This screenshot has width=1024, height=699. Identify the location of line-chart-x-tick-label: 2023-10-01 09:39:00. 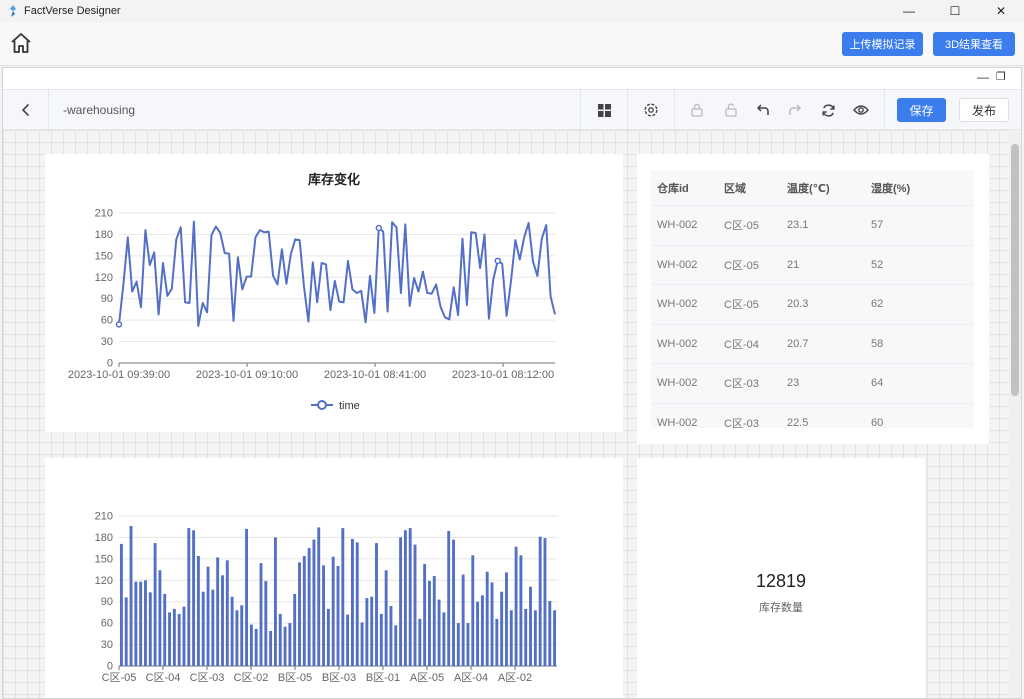
(119, 375).